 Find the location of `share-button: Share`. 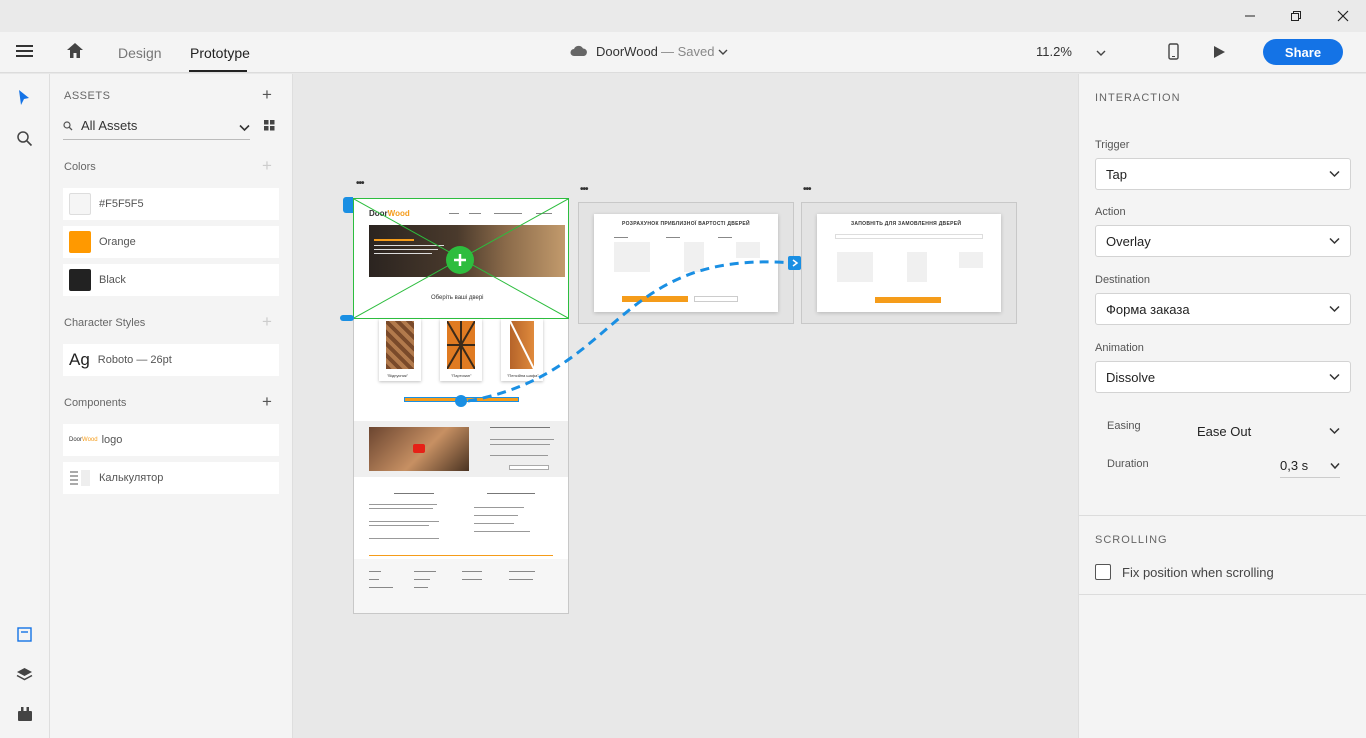

share-button: Share is located at coordinates (1303, 52).